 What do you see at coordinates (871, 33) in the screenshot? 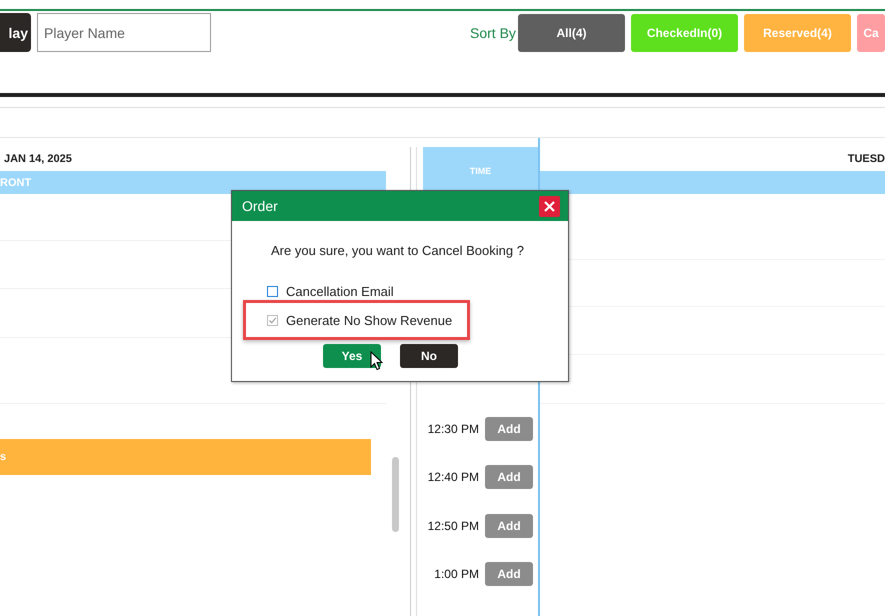
I see `filter-button: Ca` at bounding box center [871, 33].